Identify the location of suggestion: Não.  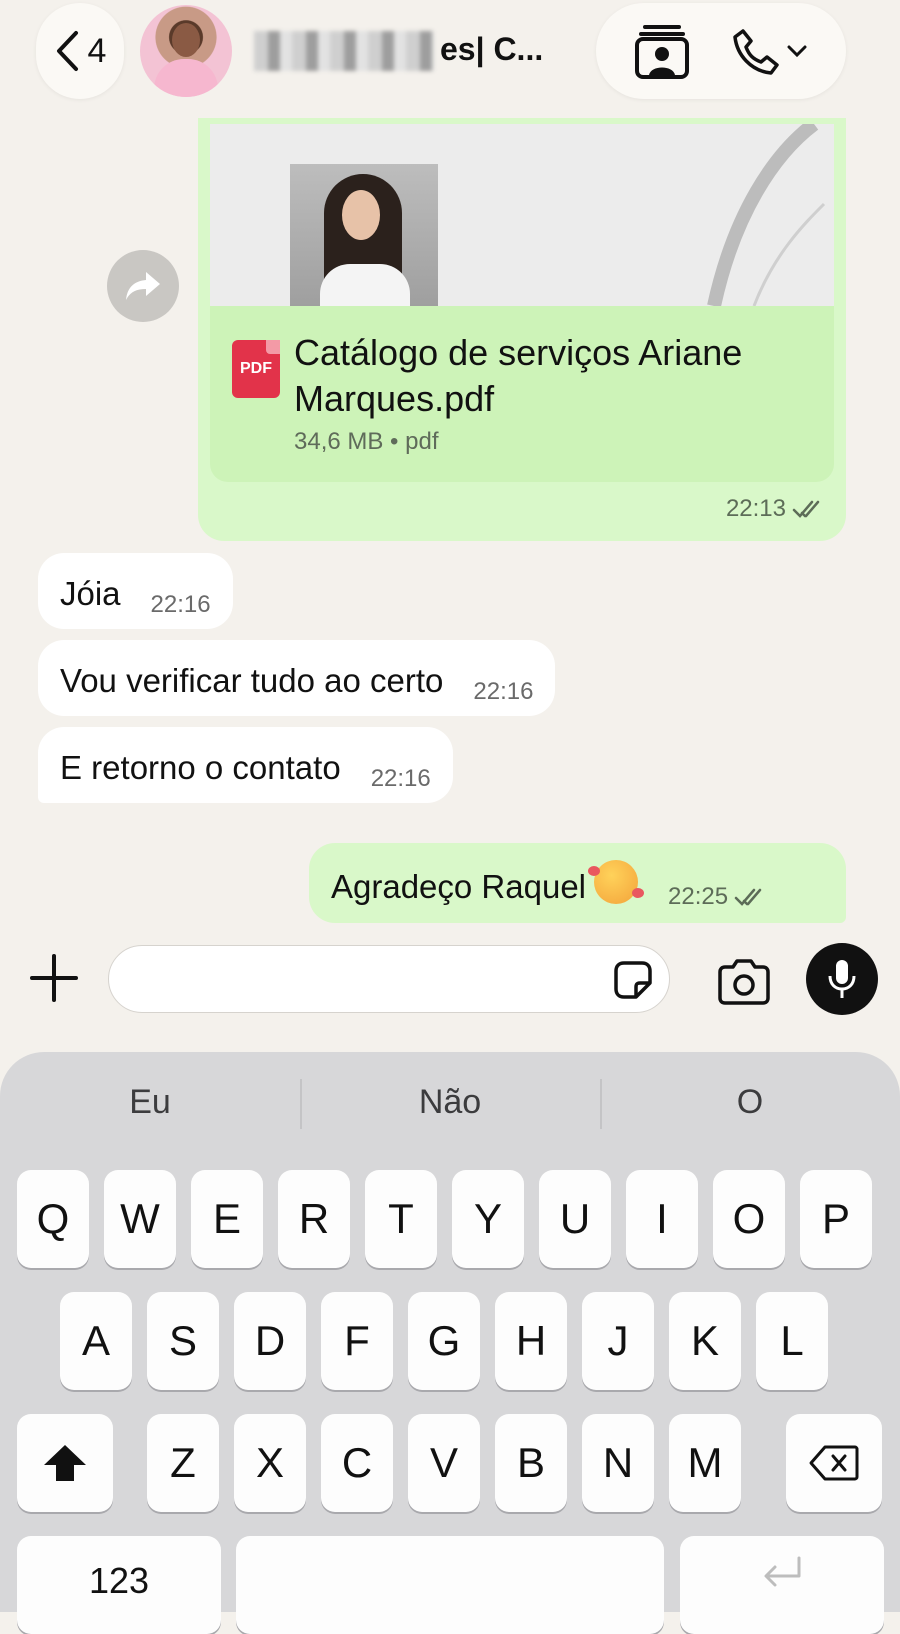
(450, 1103).